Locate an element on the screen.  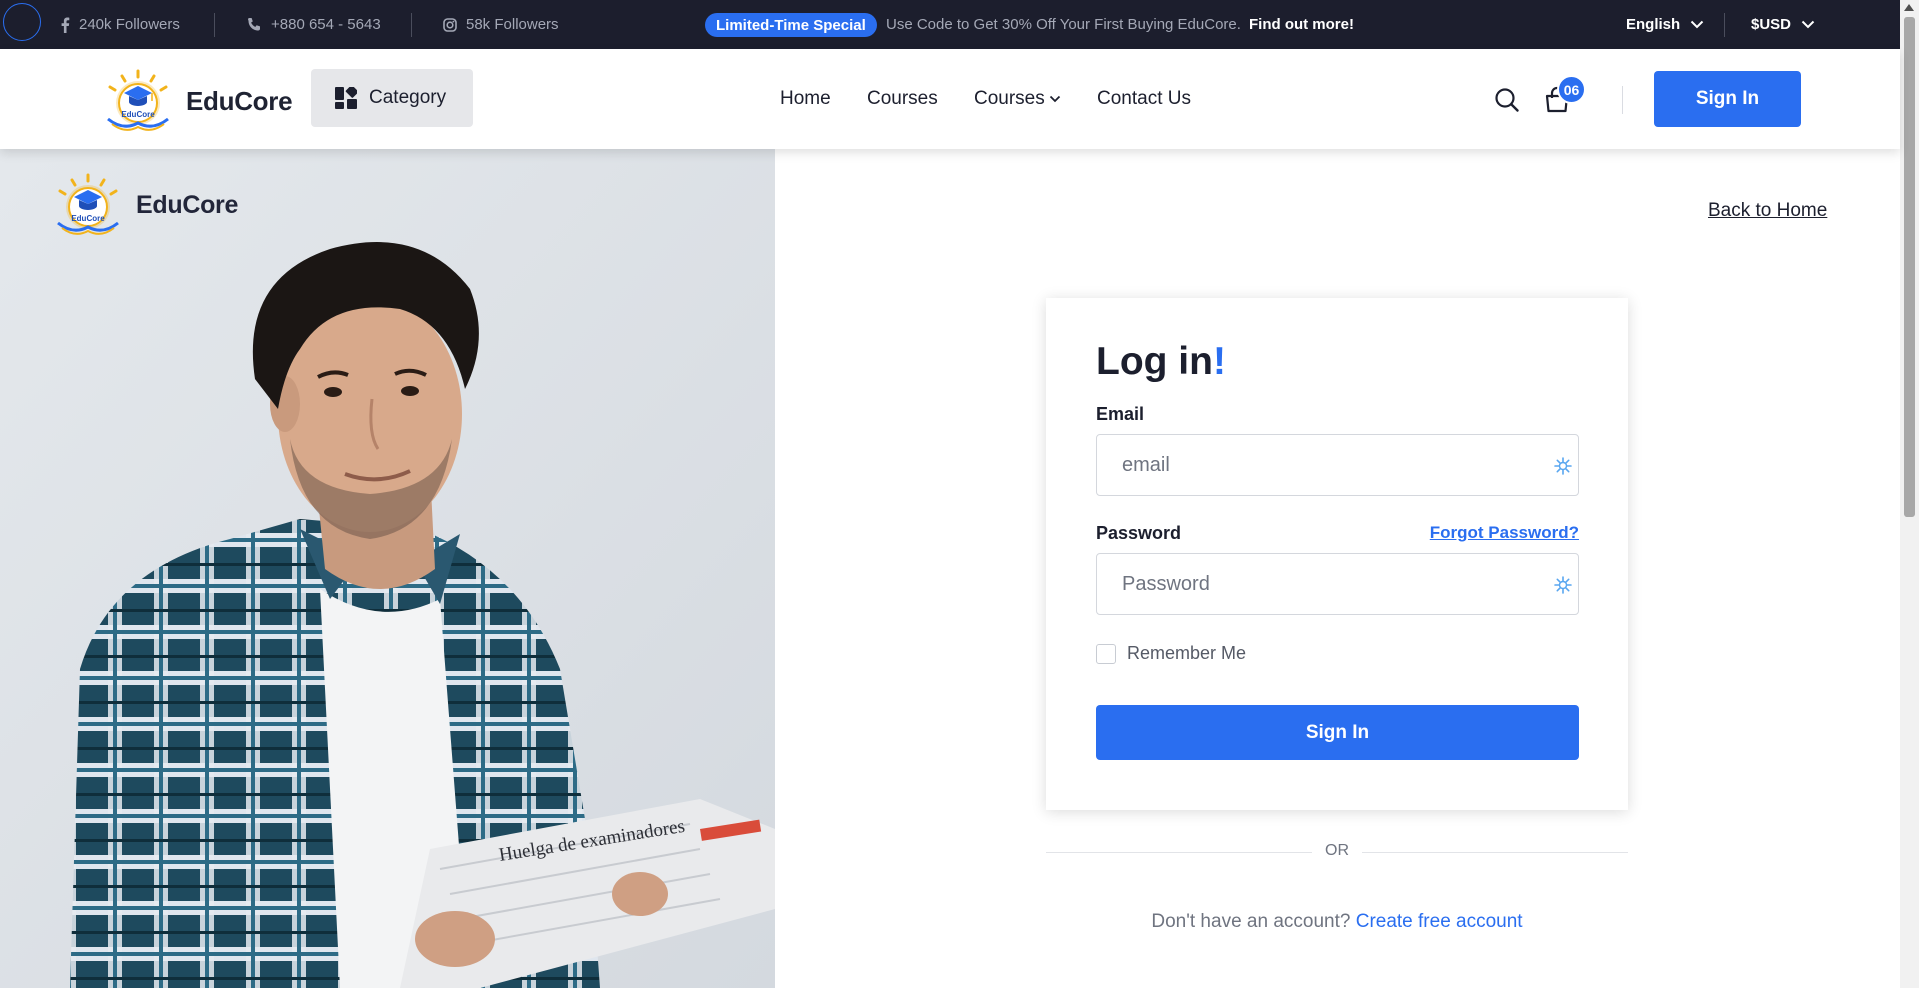
login-title-text: Log in is located at coordinates (1154, 361).